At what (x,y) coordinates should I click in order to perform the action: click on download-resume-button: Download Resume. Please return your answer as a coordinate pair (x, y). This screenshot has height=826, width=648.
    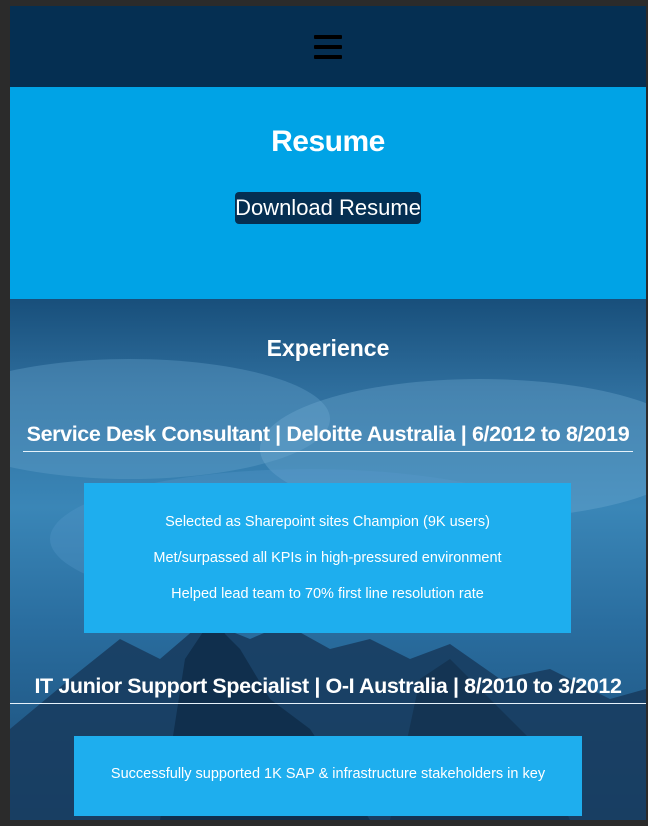
    Looking at the image, I should click on (328, 208).